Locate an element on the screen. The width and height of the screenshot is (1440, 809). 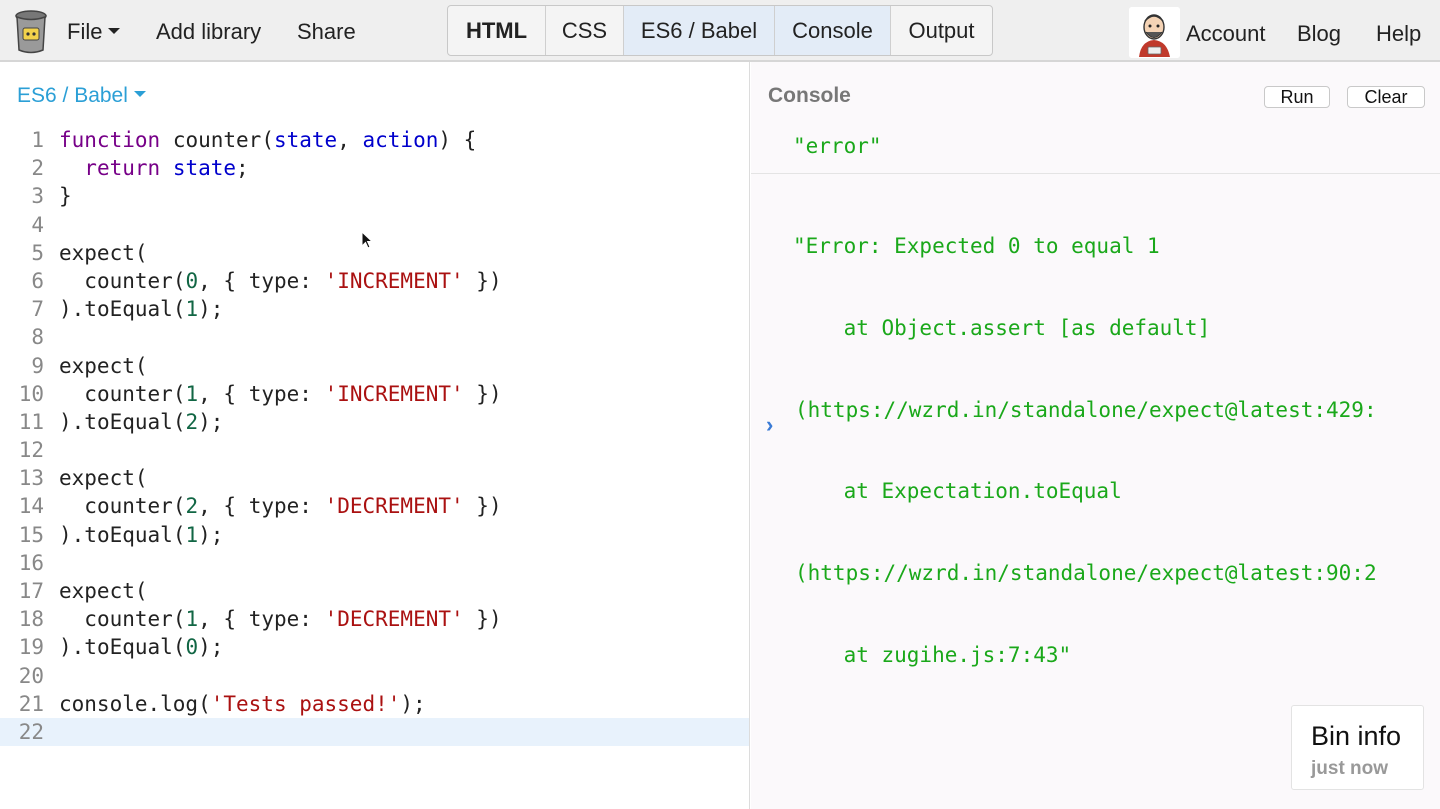
line-number: 8 is located at coordinates (37, 337).